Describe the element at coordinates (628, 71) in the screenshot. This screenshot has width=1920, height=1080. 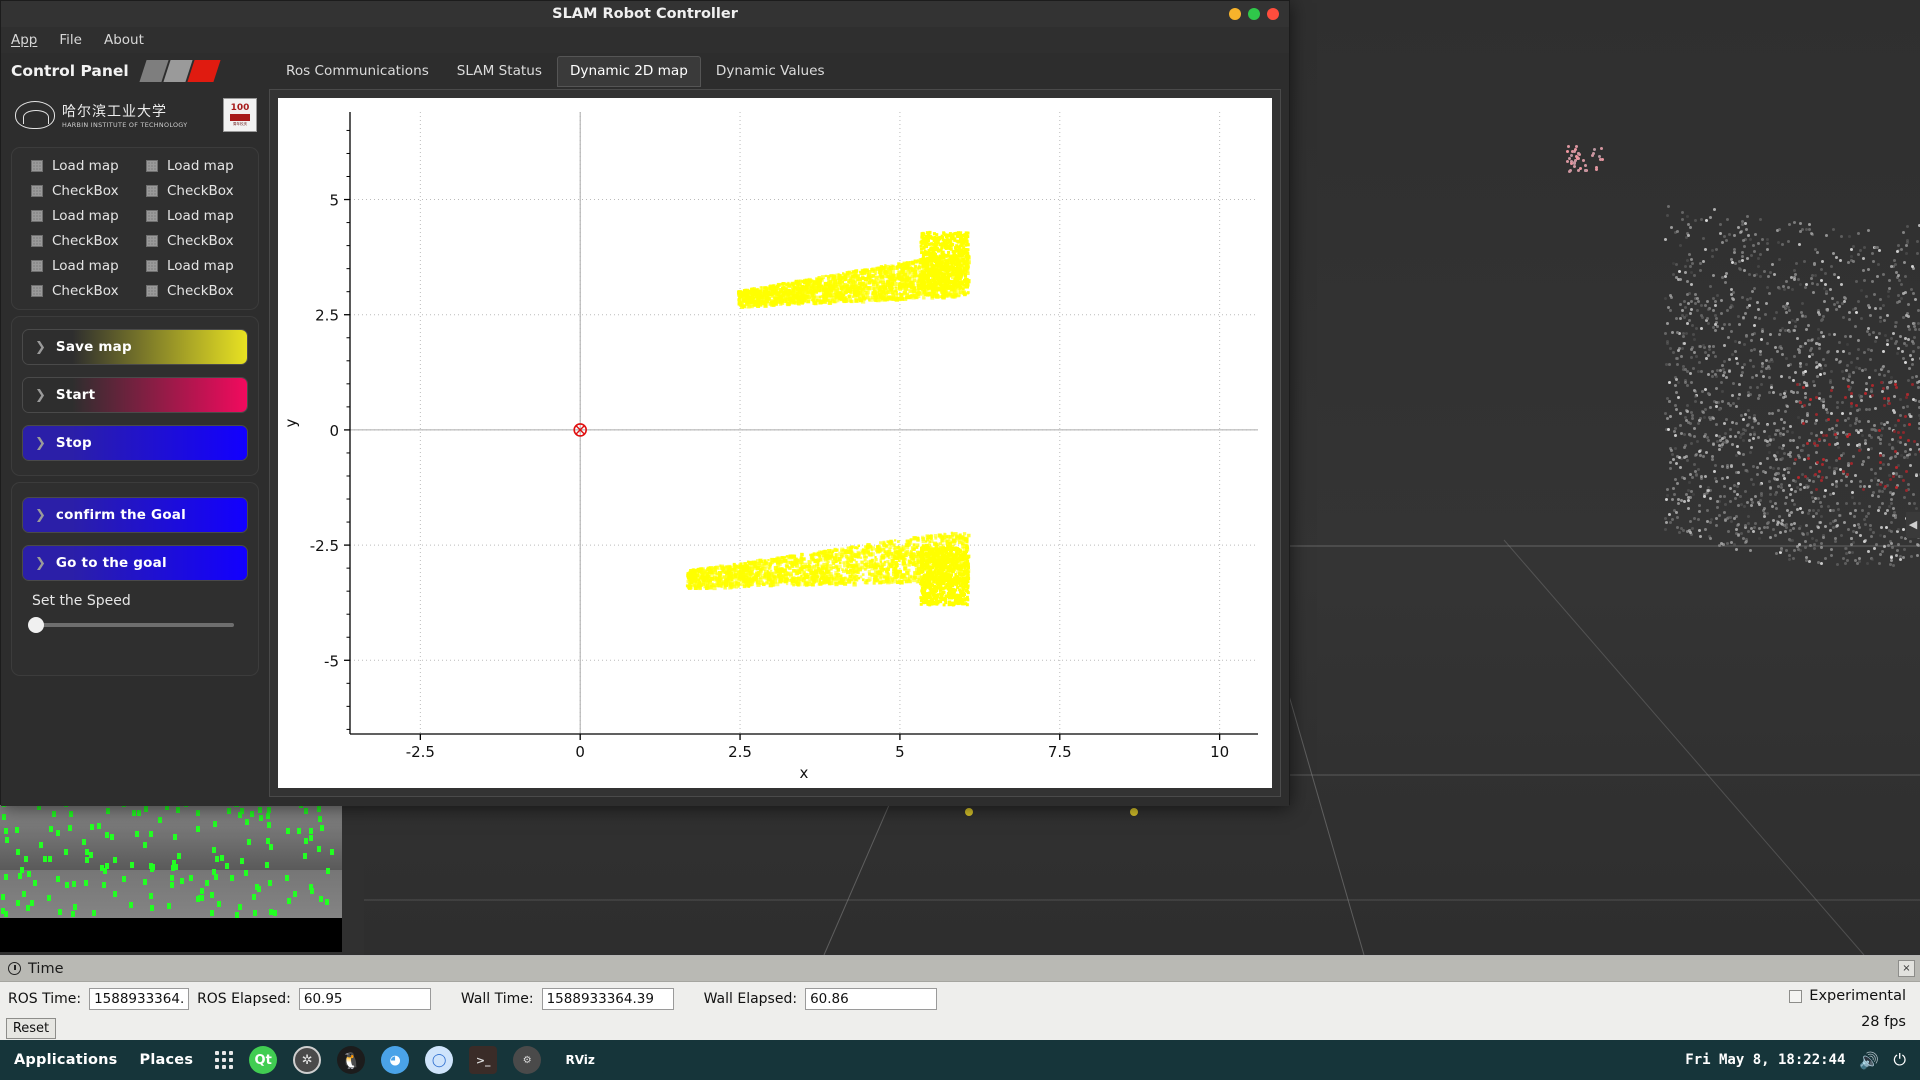
I see `tab-dynamic-2d-map: Dynamic 2D map` at that location.